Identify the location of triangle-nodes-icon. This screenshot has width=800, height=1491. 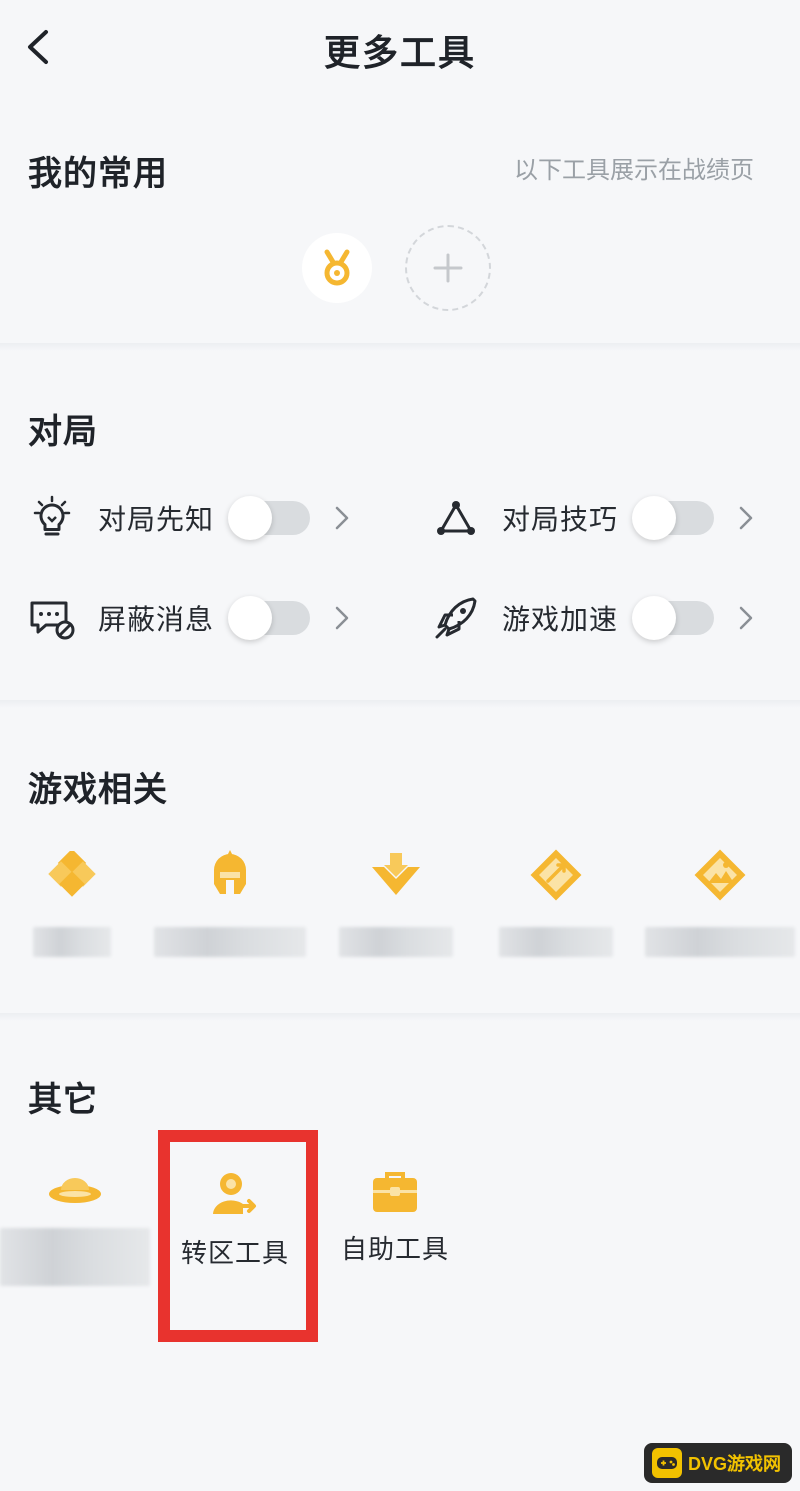
(456, 518).